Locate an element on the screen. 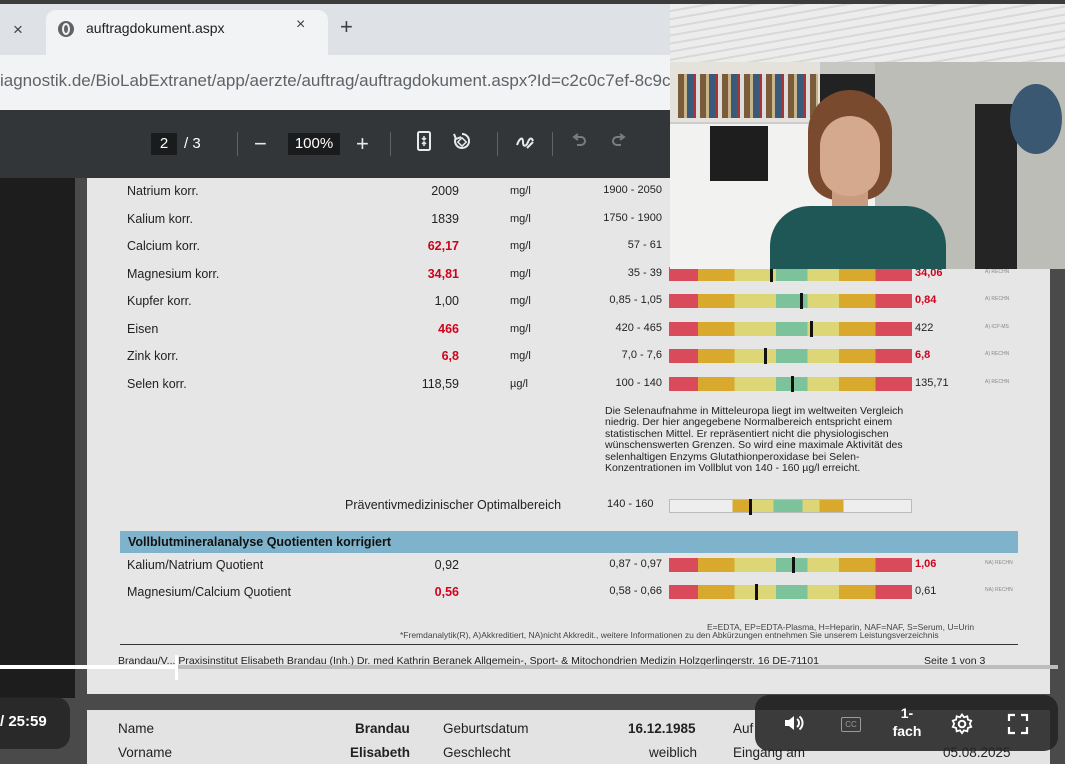 The image size is (1065, 764). result-previous-value: 0,84 is located at coordinates (926, 300).